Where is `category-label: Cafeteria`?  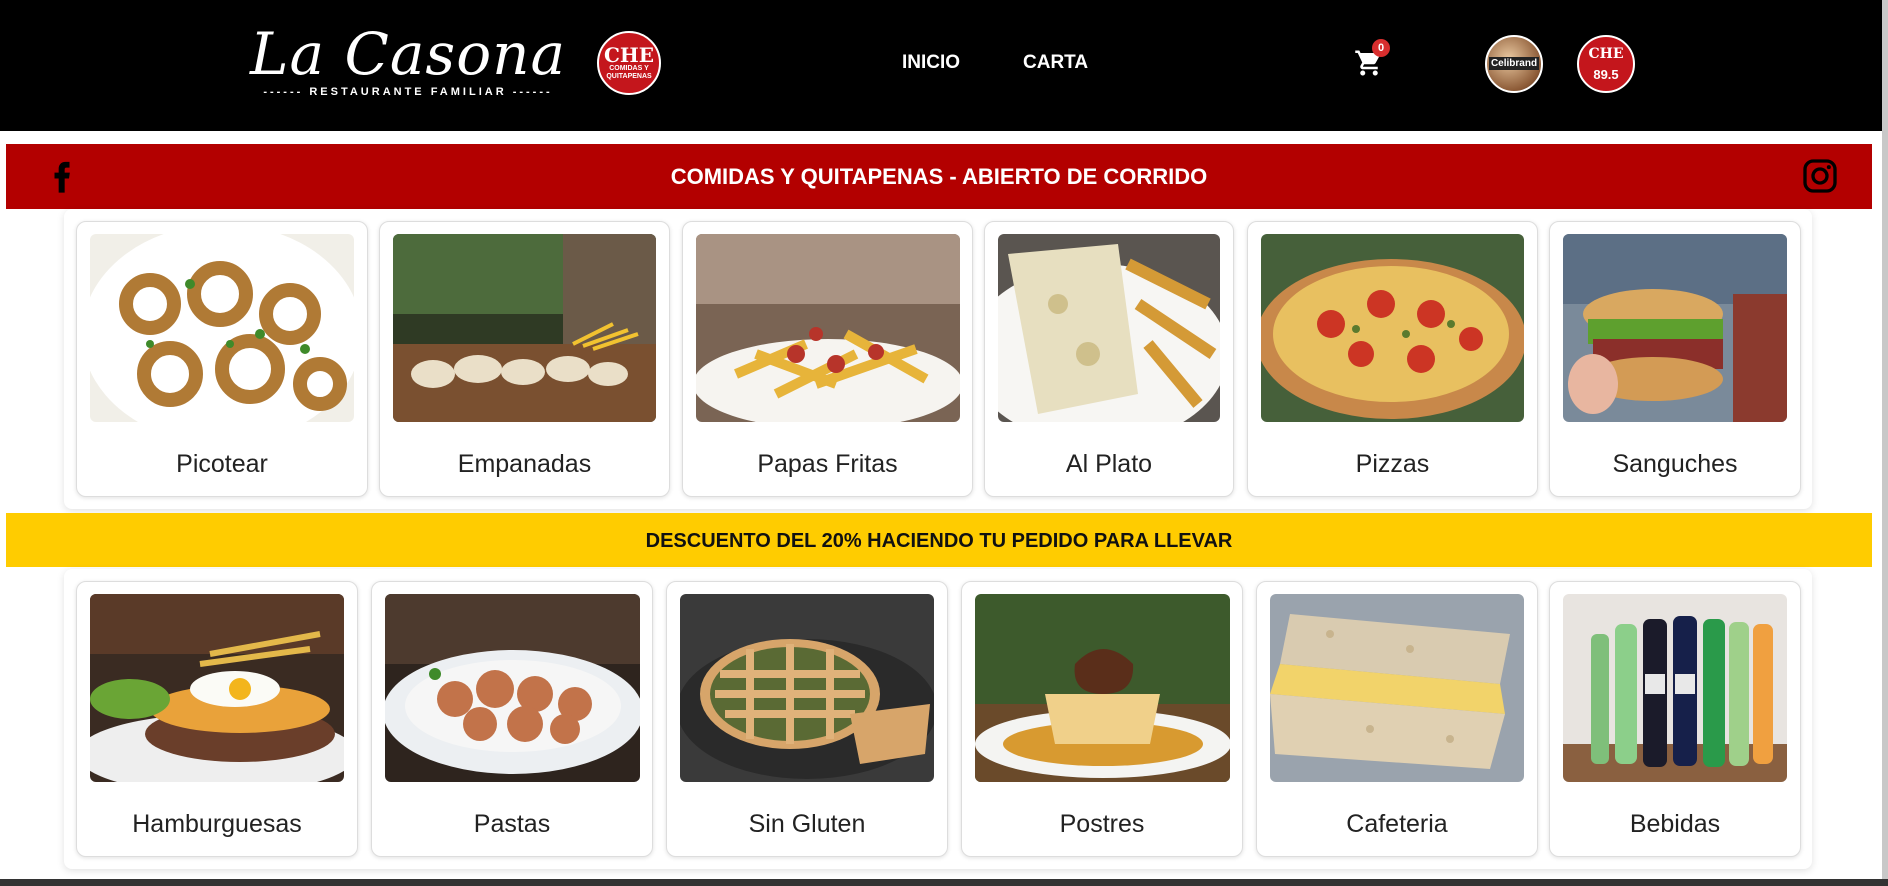
category-label: Cafeteria is located at coordinates (1397, 824).